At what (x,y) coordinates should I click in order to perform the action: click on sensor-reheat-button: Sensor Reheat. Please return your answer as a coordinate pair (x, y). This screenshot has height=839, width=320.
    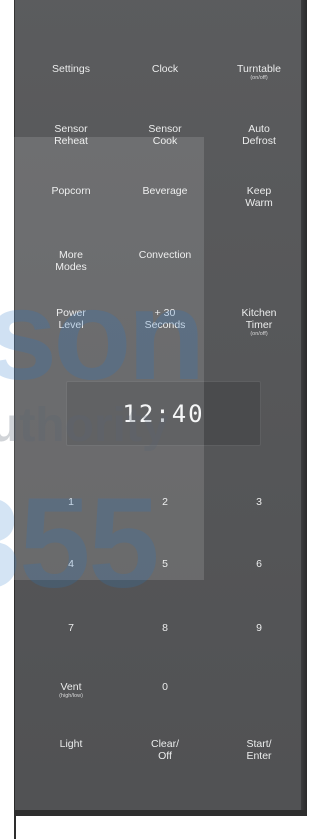
    Looking at the image, I should click on (71, 135).